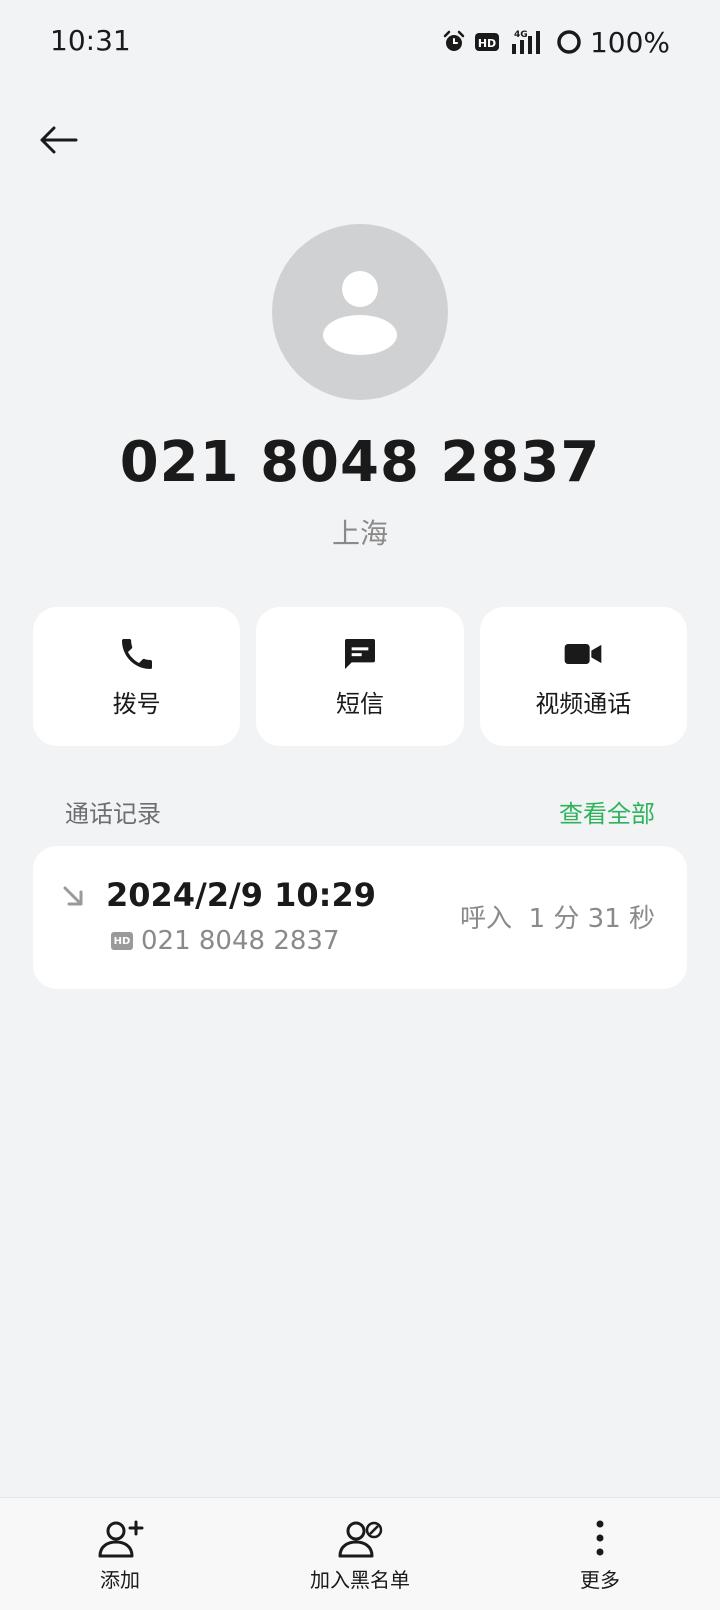 The image size is (720, 1610). What do you see at coordinates (122, 941) in the screenshot?
I see `hd-badge-icon: HD` at bounding box center [122, 941].